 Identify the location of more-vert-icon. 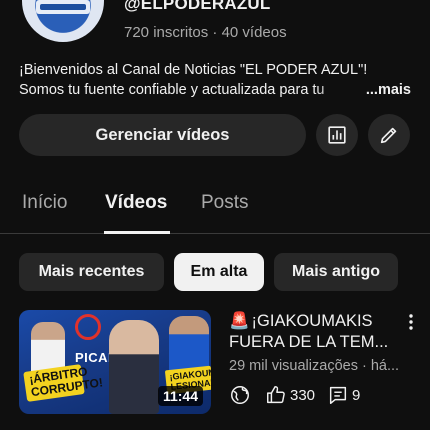
(411, 322).